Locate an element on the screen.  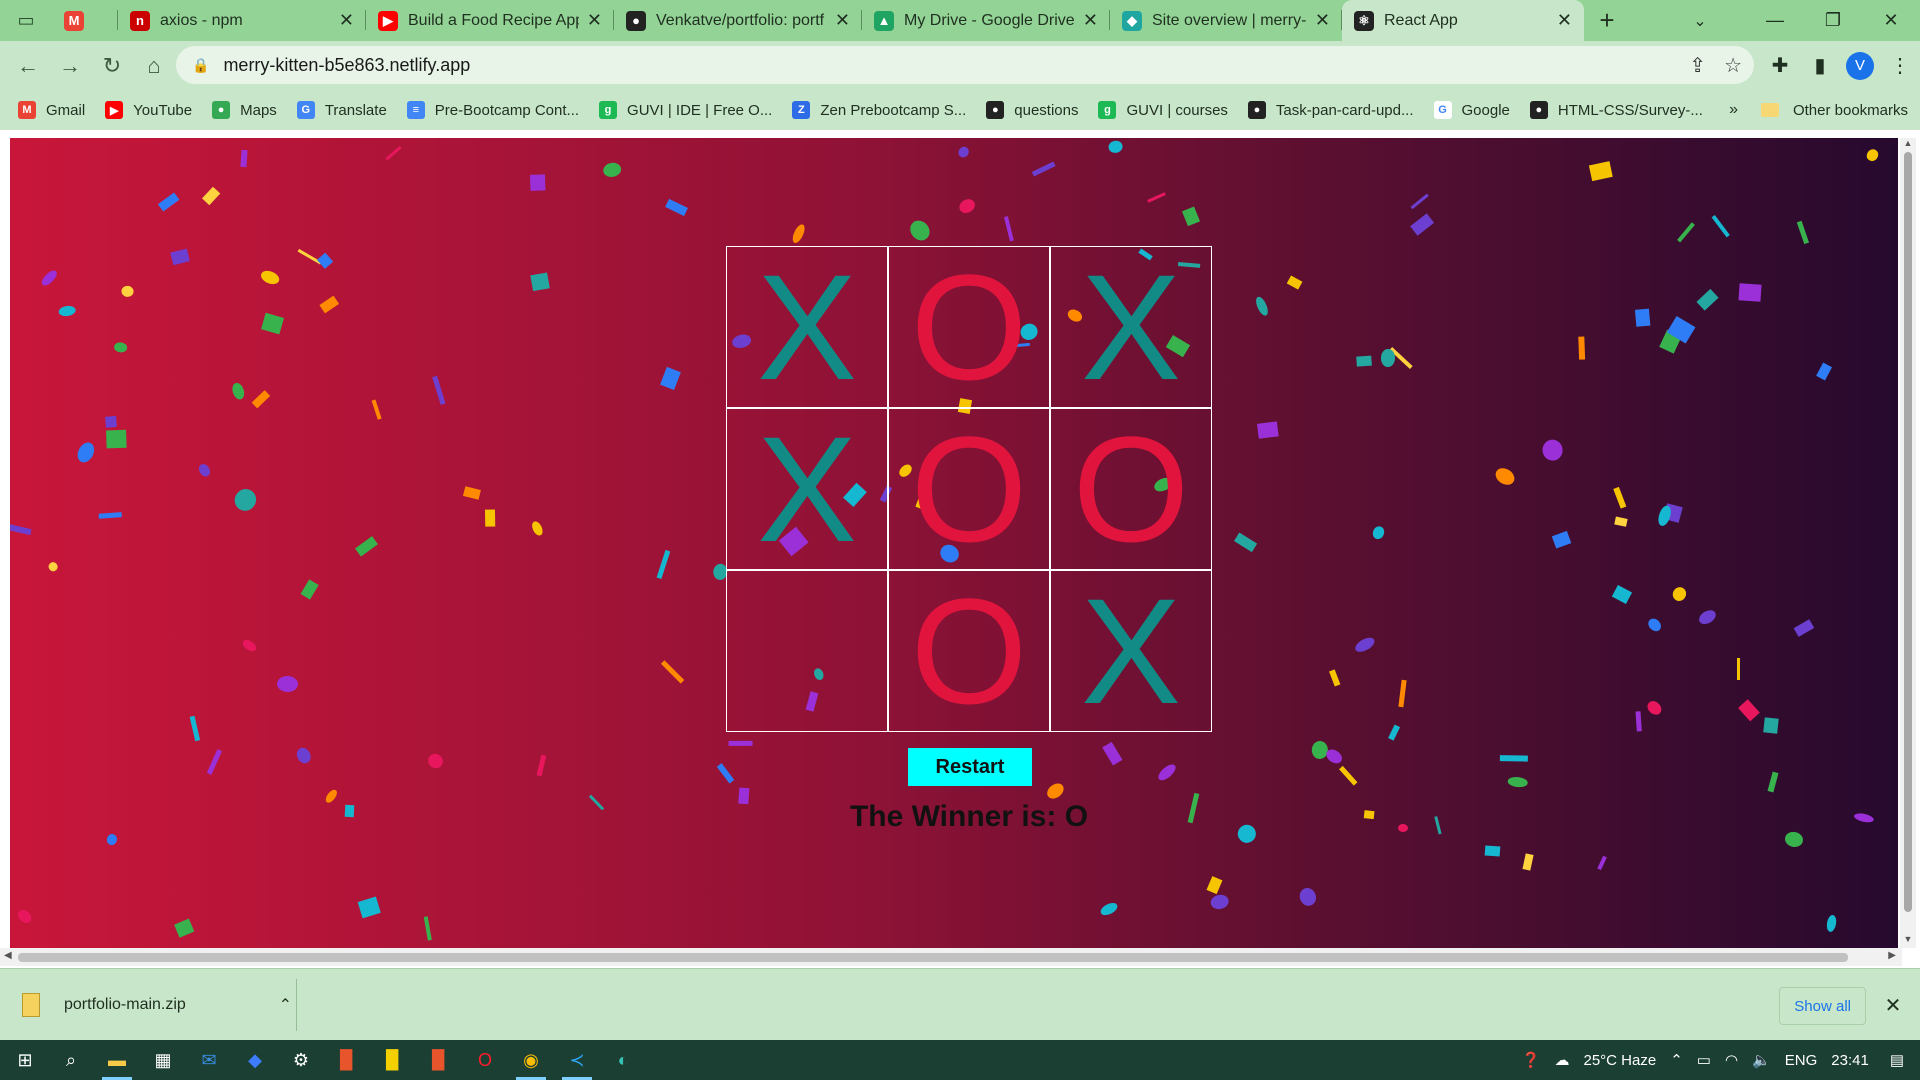
tab: n axios - npm ✕ is located at coordinates (242, 20).